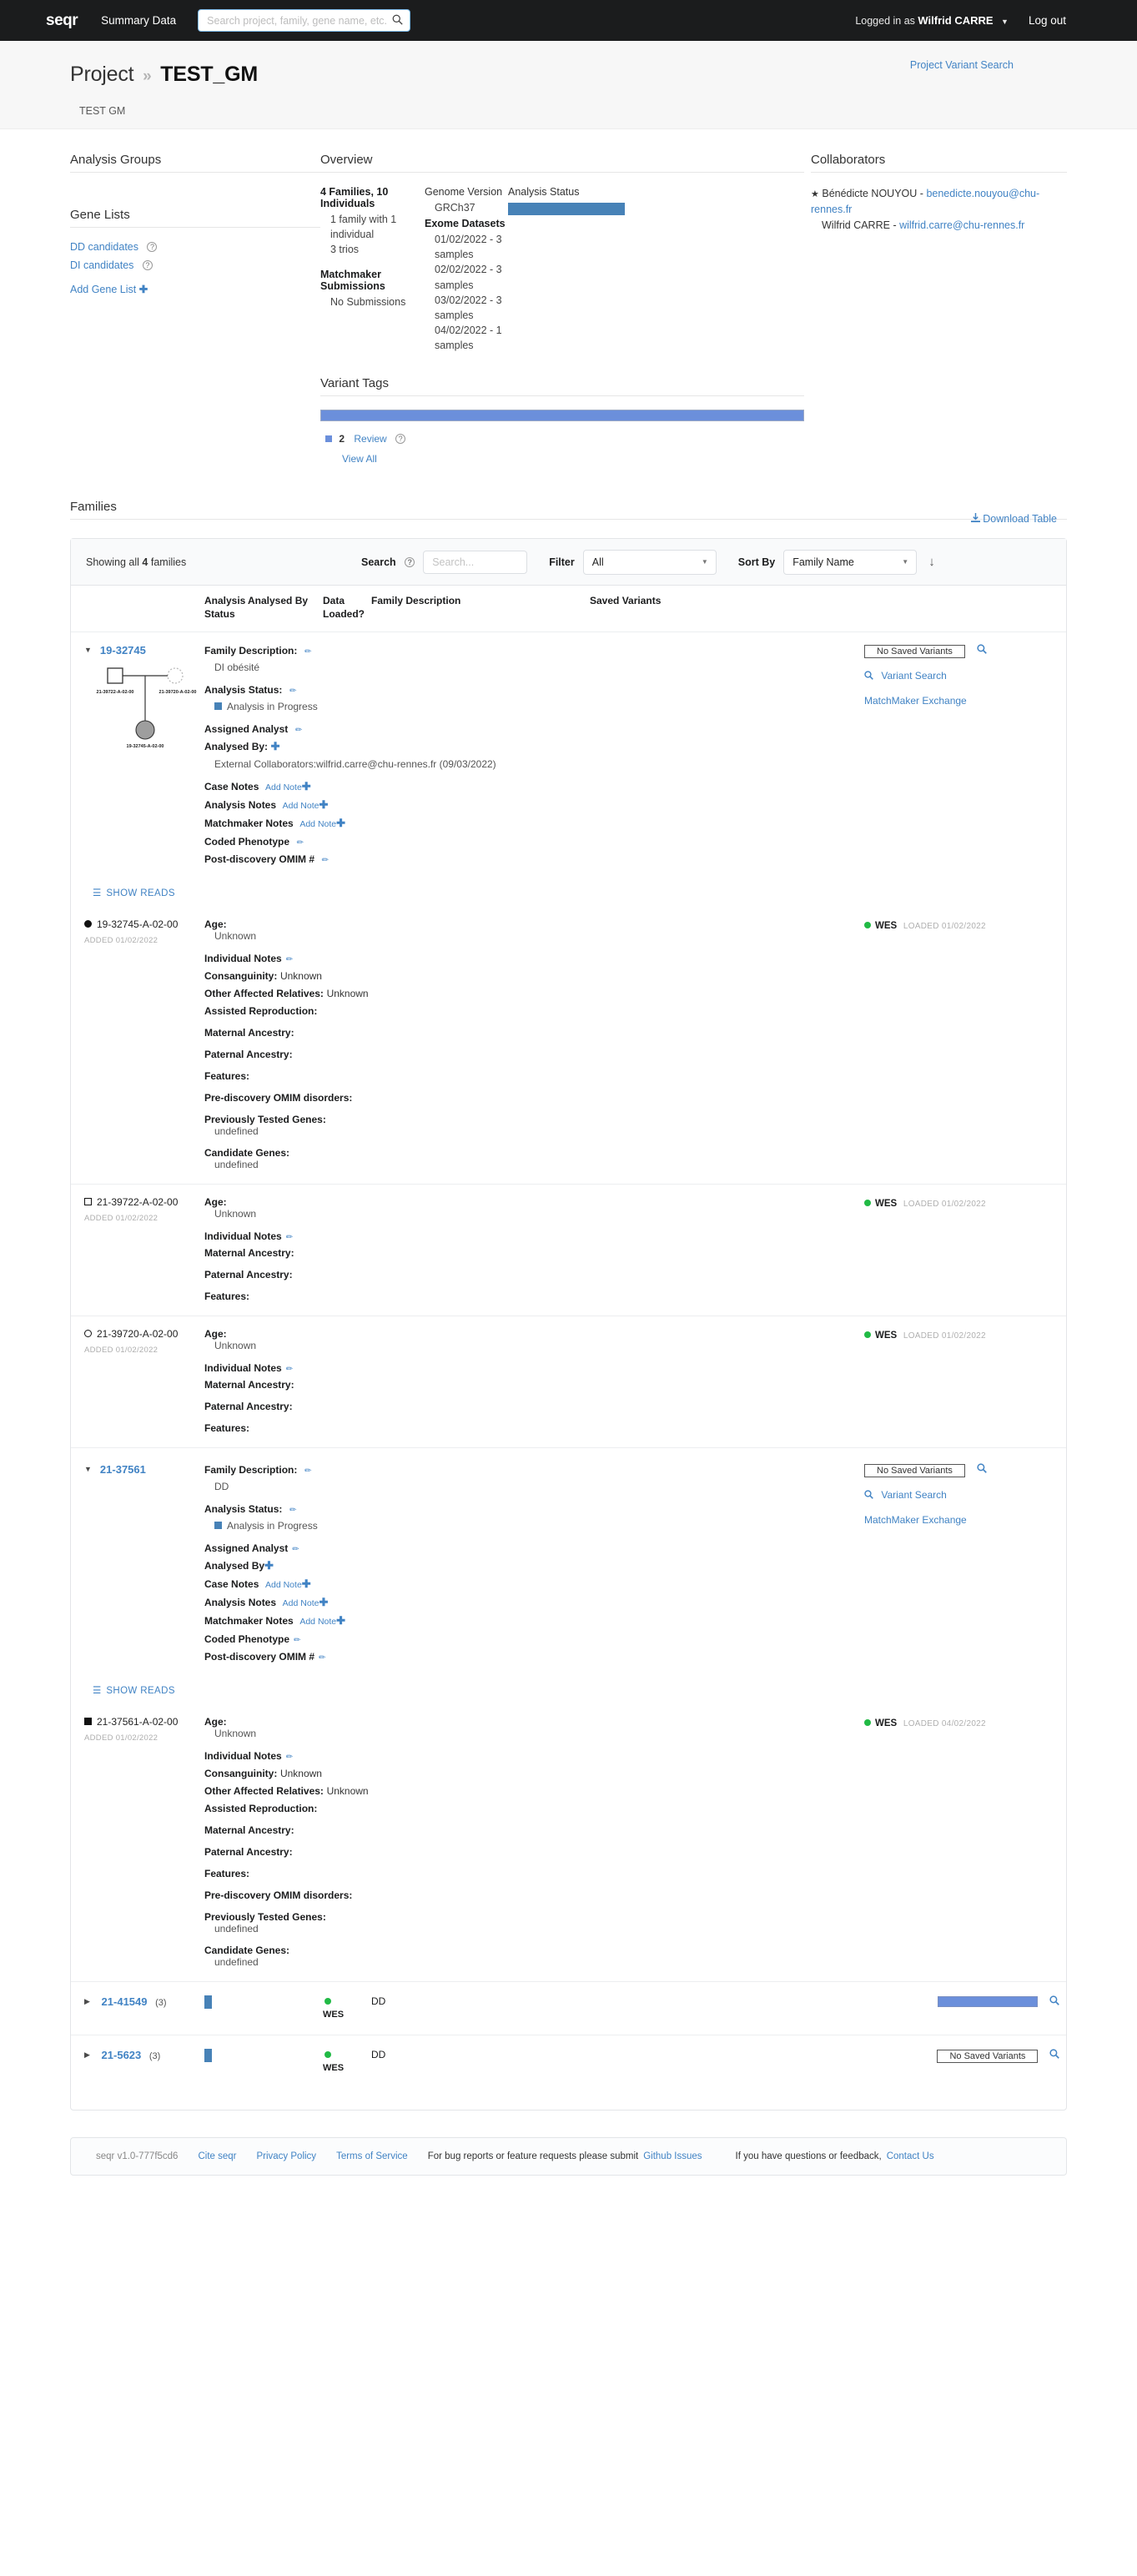 This screenshot has width=1137, height=2576. Describe the element at coordinates (370, 439) in the screenshot. I see `variant-tag-review-link: Review` at that location.